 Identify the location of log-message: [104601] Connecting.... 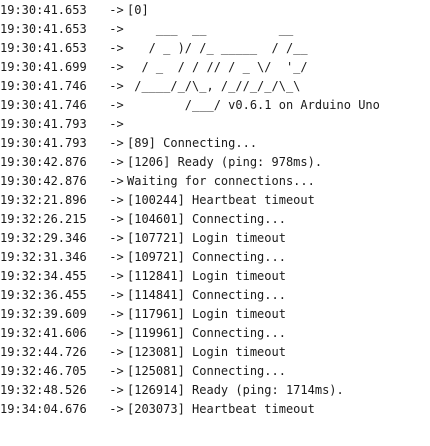
(206, 219).